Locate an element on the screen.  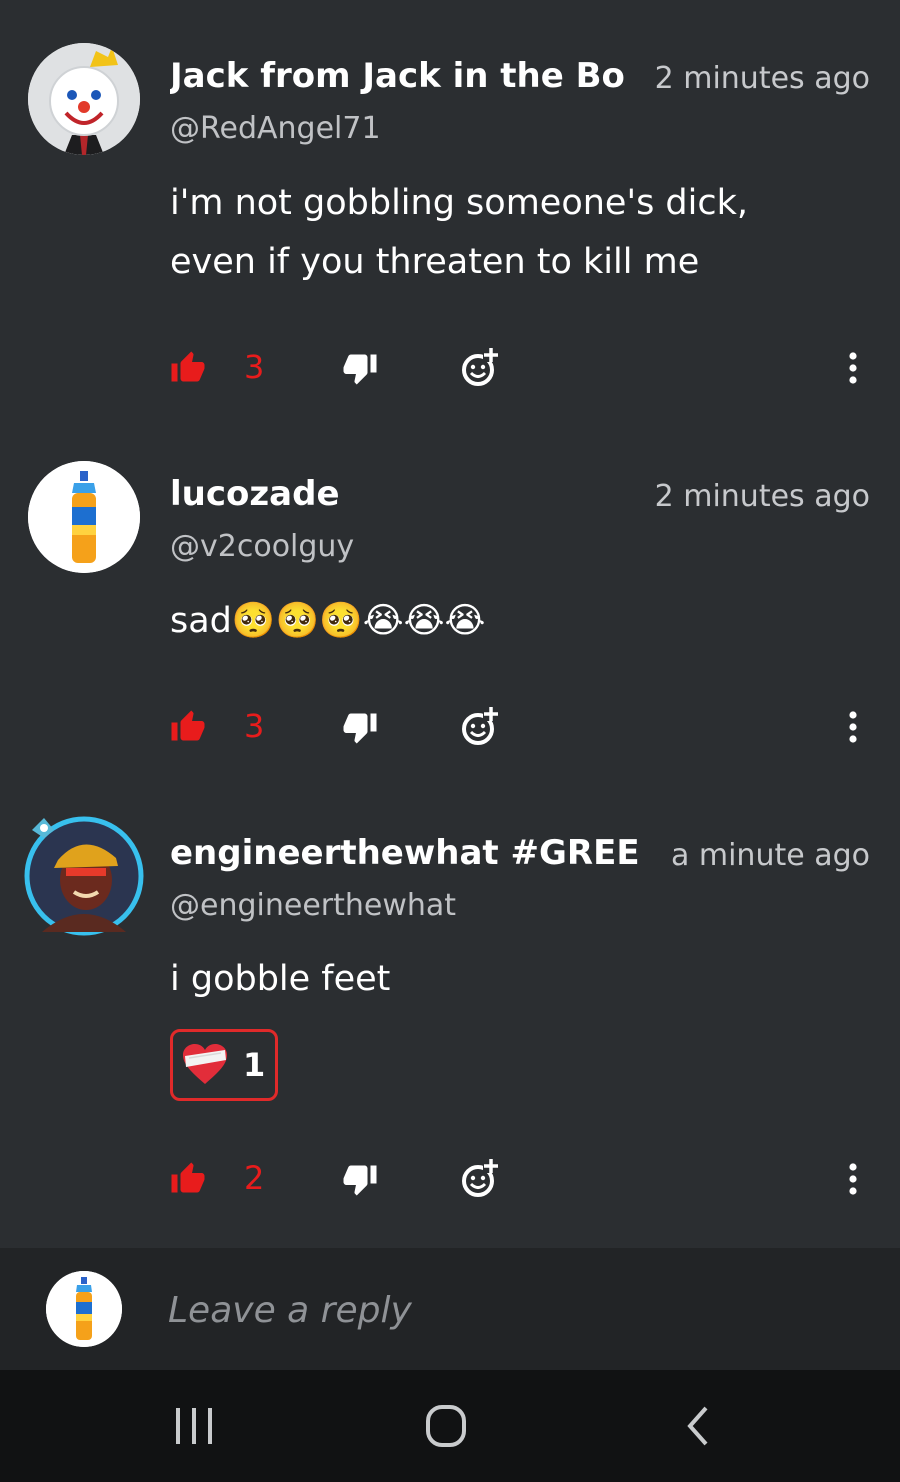
comment-text: i gobble feet is located at coordinates (280, 979).